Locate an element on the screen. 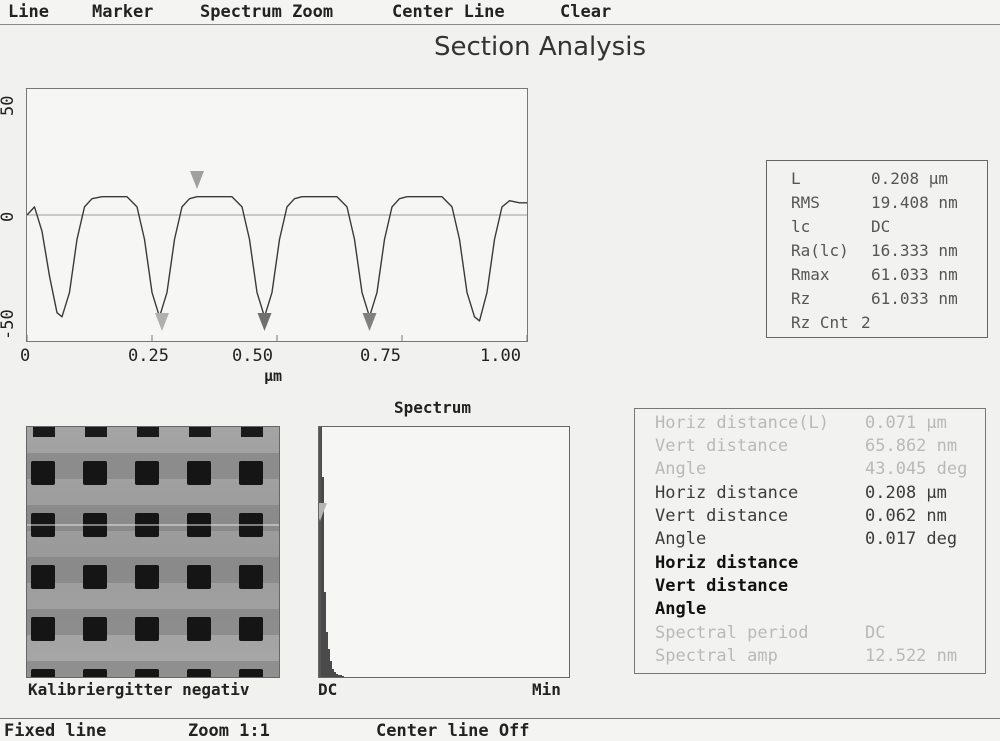 The image size is (1000, 741). measure-value: DC is located at coordinates (875, 633).